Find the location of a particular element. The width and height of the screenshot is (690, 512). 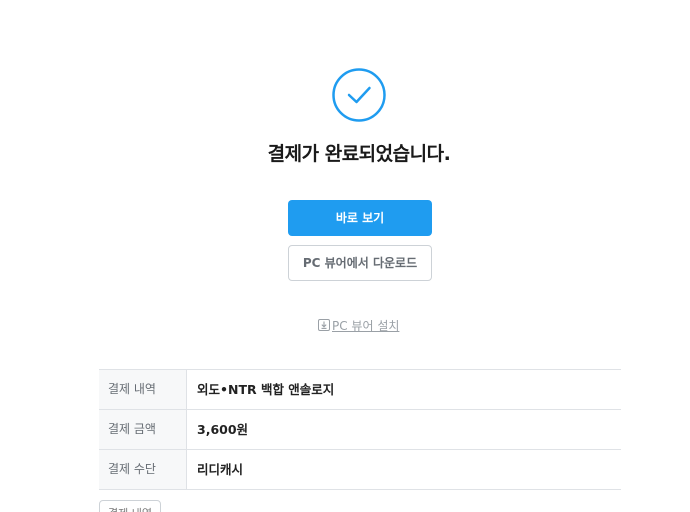

payment-amount-value: 3,600원 is located at coordinates (223, 429).